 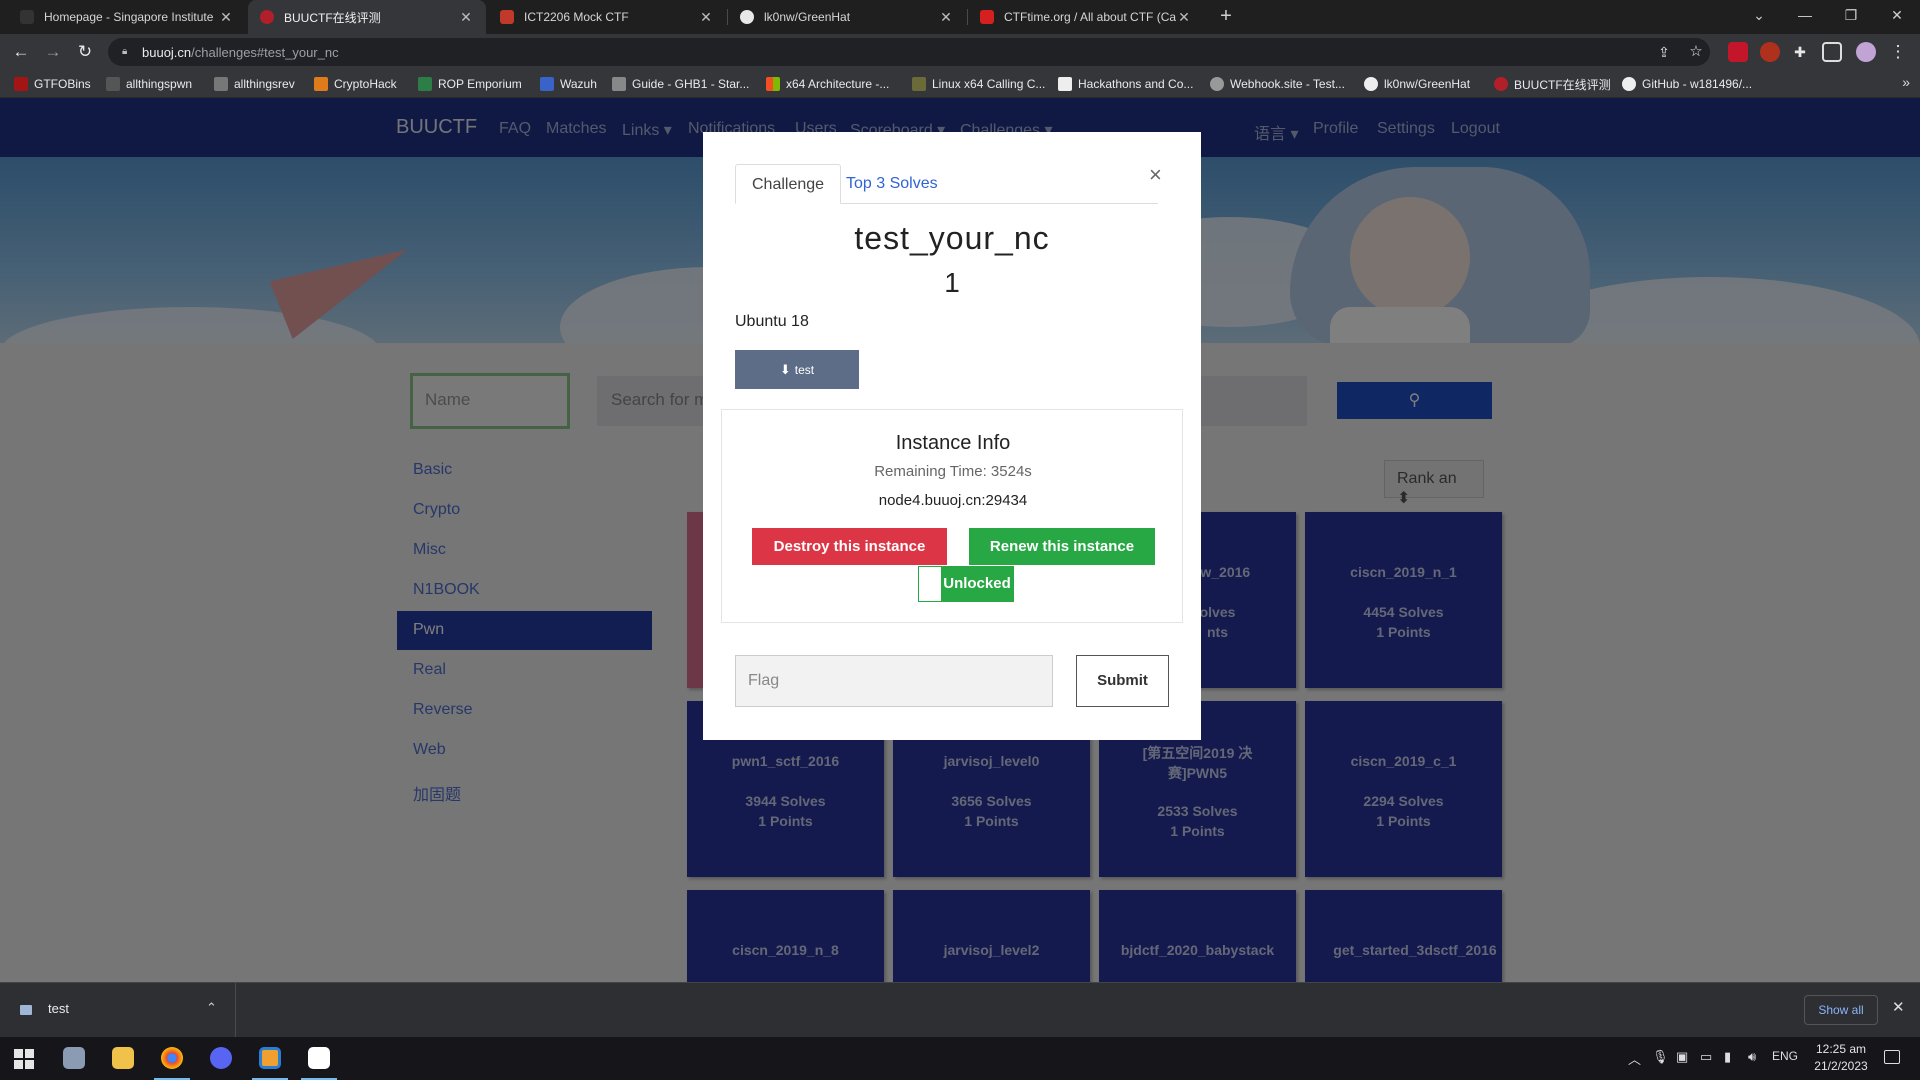 I want to click on restore-icon: ❐, so click(x=1851, y=17).